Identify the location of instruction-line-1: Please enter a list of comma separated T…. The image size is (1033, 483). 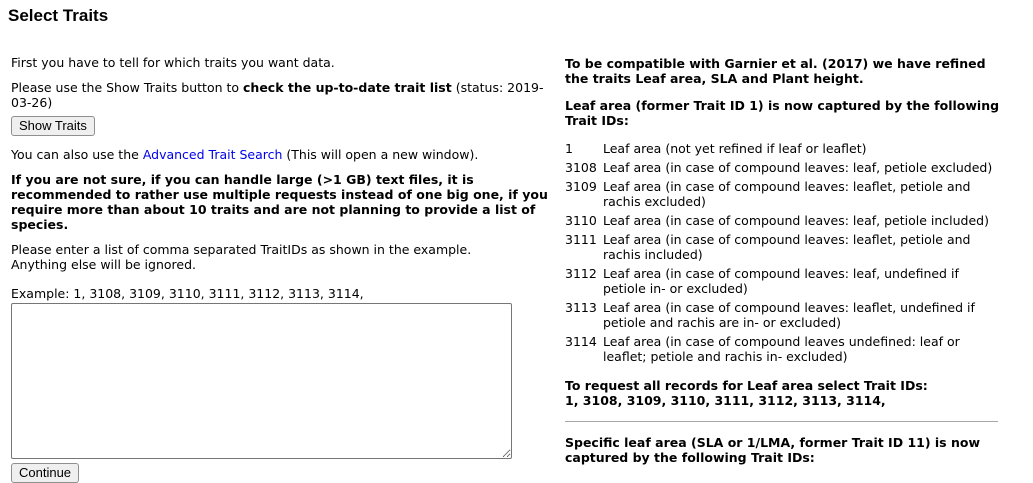
(241, 249).